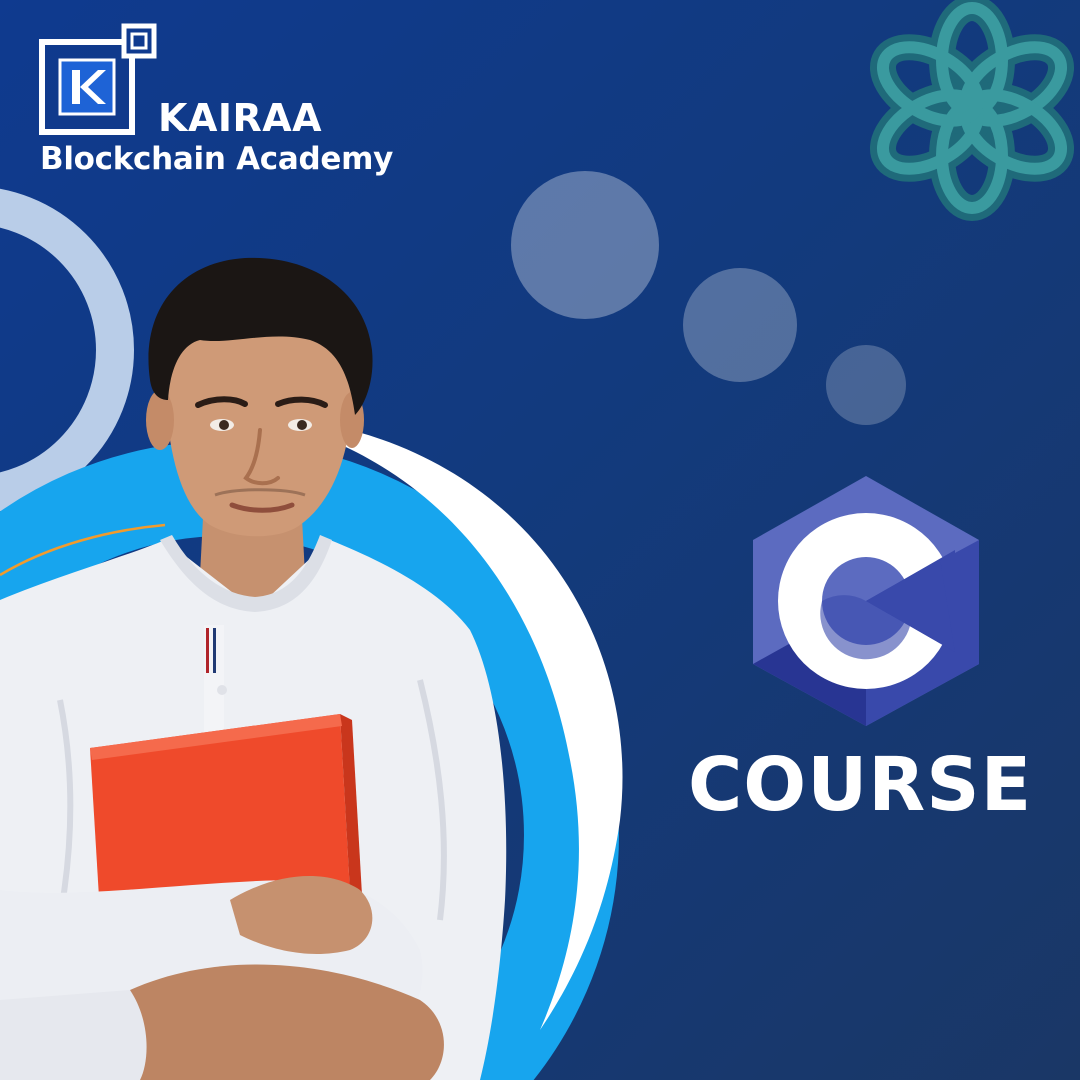 The width and height of the screenshot is (1080, 1080). What do you see at coordinates (740, 325) in the screenshot?
I see `bubble-medium` at bounding box center [740, 325].